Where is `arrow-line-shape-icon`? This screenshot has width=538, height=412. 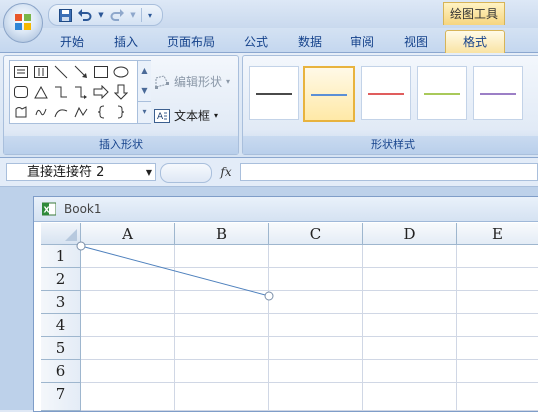 arrow-line-shape-icon is located at coordinates (81, 72).